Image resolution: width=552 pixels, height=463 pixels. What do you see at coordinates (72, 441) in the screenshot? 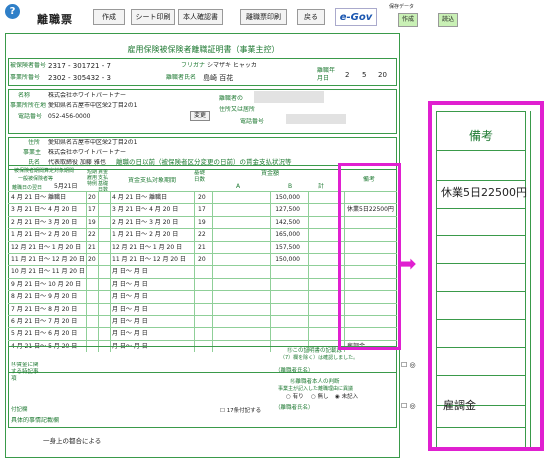
I see `reason-text: 一身上の都合による` at bounding box center [72, 441].